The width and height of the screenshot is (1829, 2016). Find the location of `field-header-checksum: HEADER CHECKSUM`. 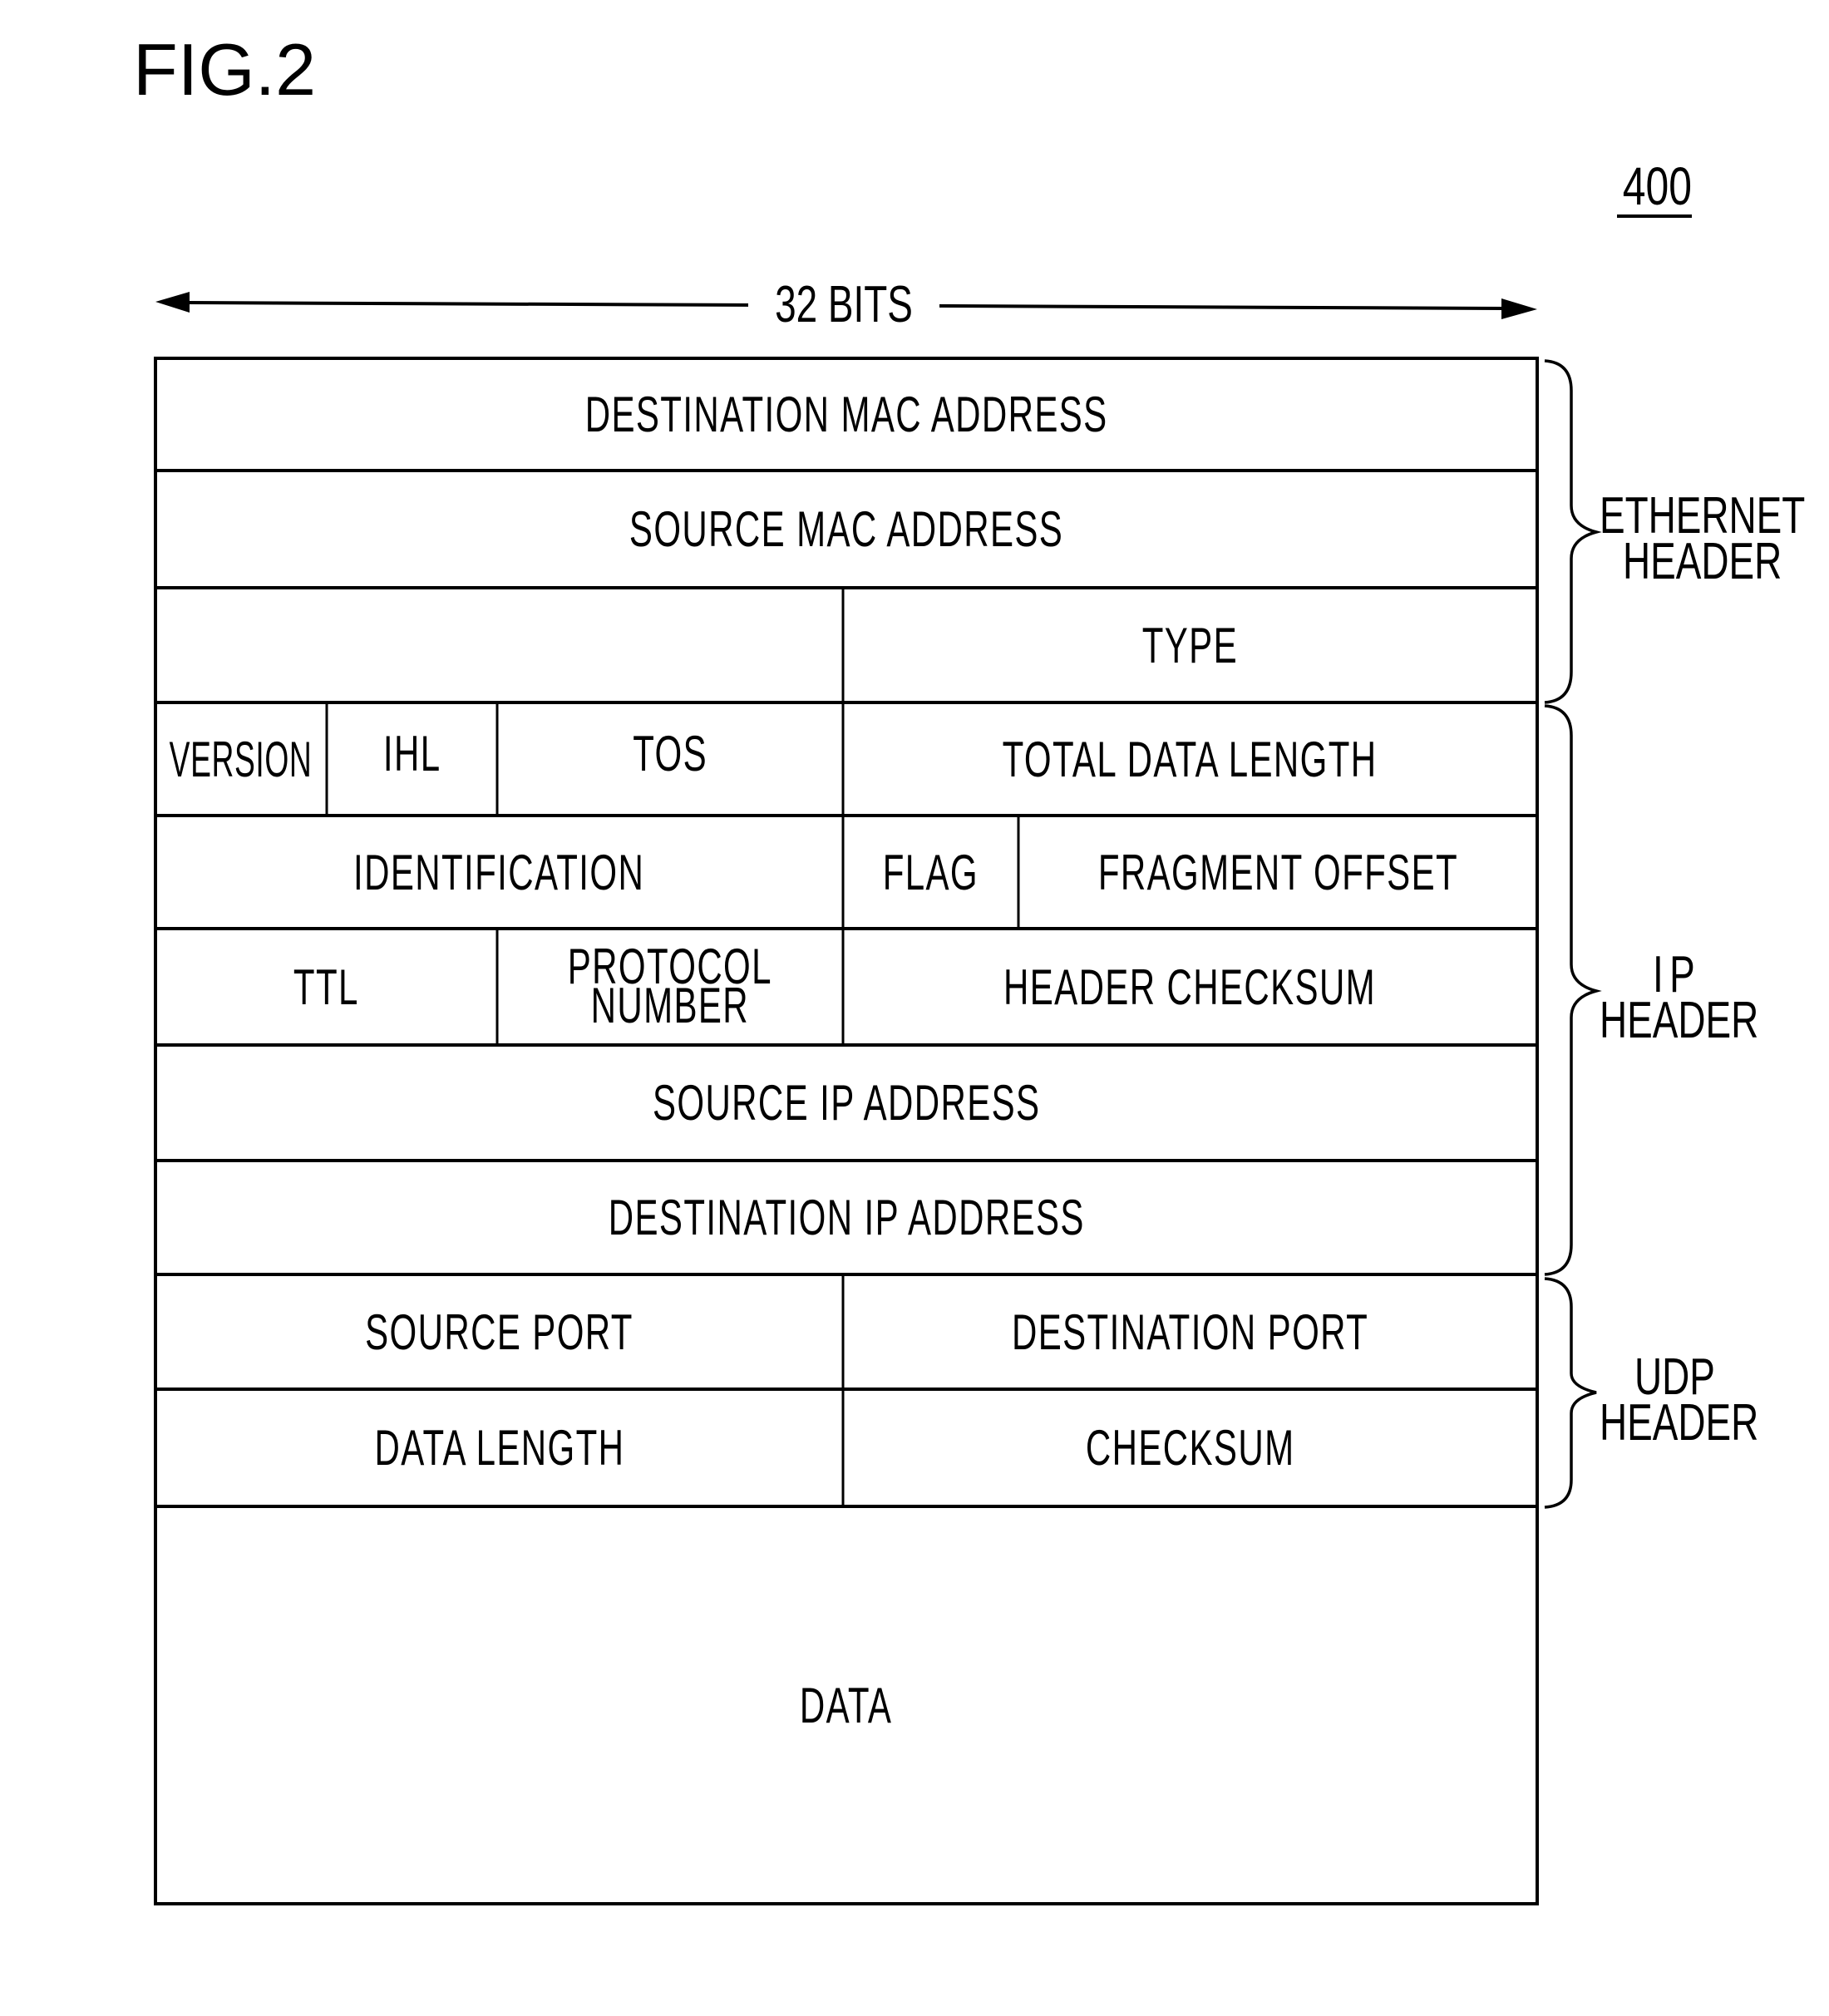

field-header-checksum: HEADER CHECKSUM is located at coordinates (1190, 987).